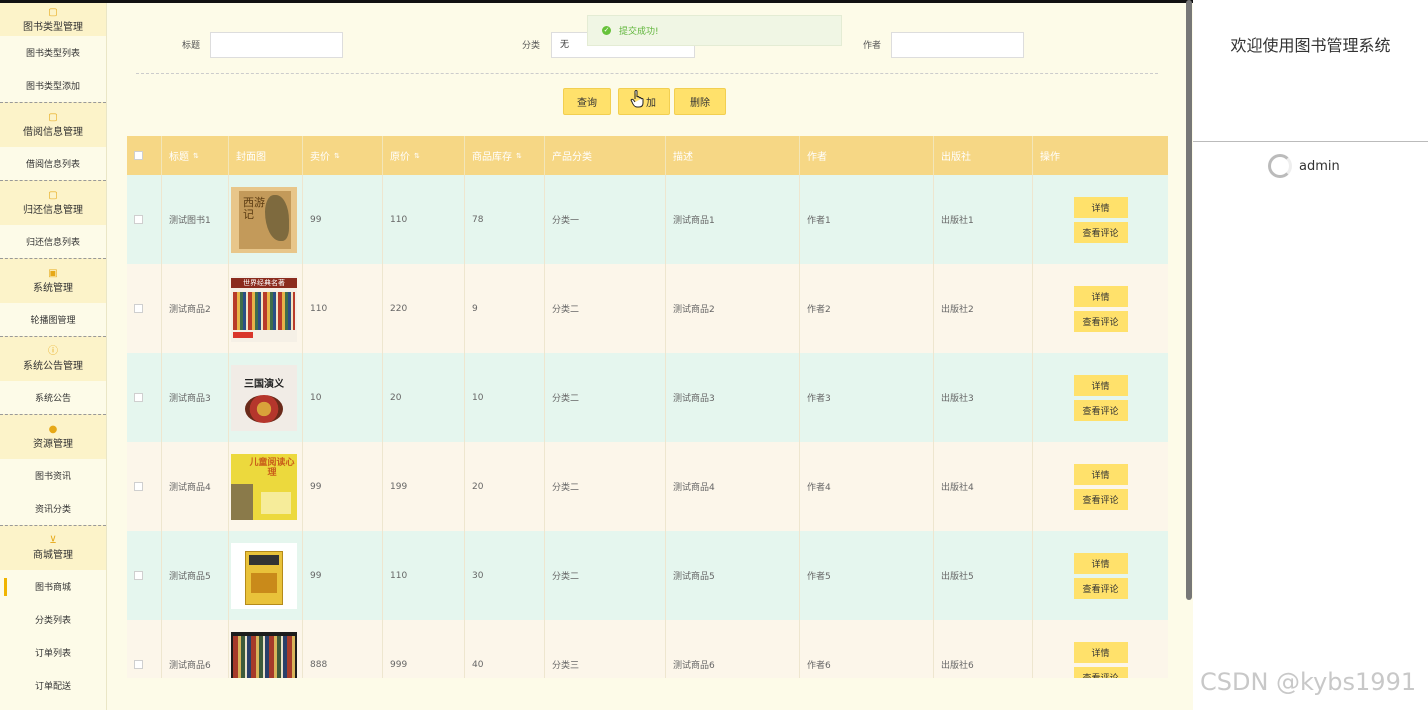 This screenshot has height=710, width=1428. I want to click on sidebar-group-return: ▢ 归还信息管理, so click(53, 202).